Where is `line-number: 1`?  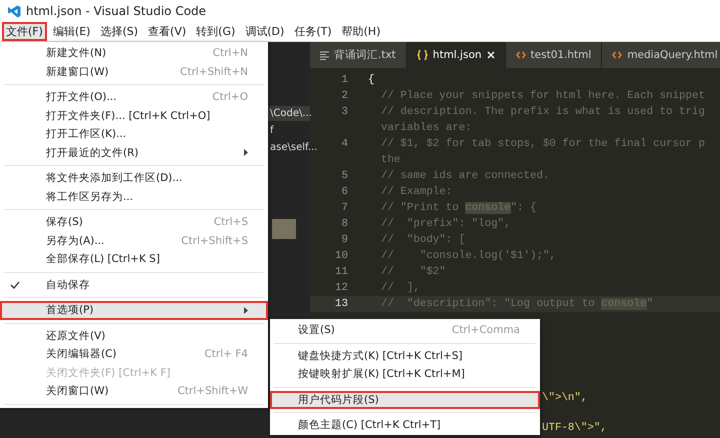
line-number: 1 is located at coordinates (344, 80).